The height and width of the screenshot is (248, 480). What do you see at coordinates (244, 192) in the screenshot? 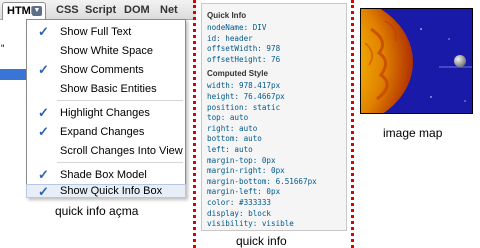
I see `qi-margin-left: margin-left: 0px` at bounding box center [244, 192].